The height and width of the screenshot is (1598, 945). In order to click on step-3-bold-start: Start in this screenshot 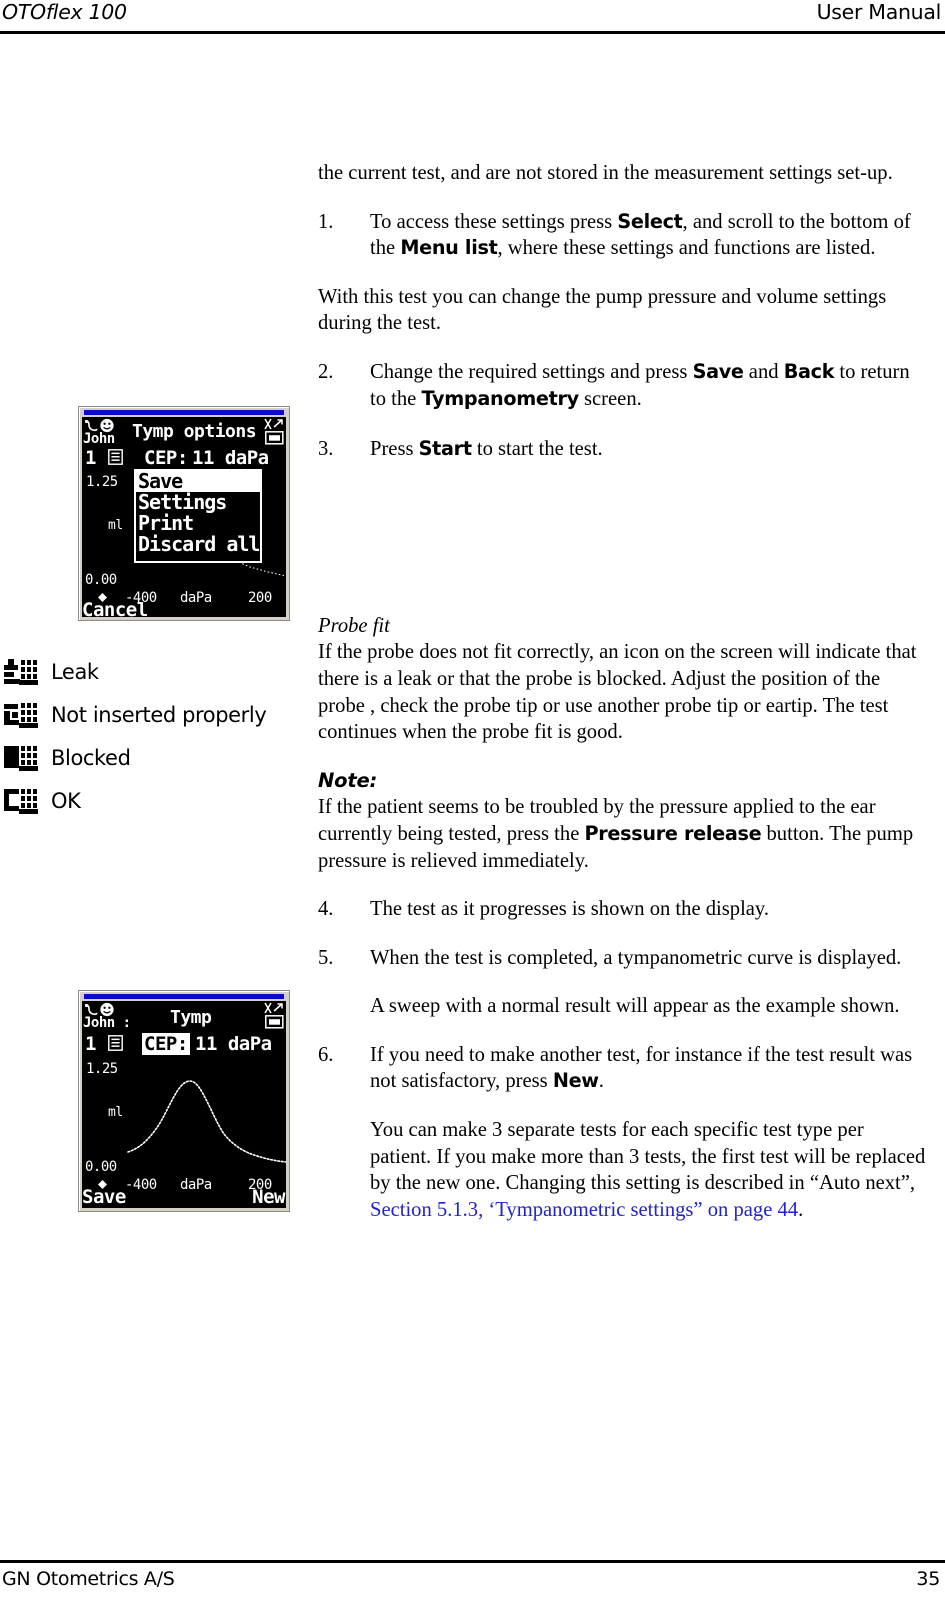, I will do `click(445, 449)`.